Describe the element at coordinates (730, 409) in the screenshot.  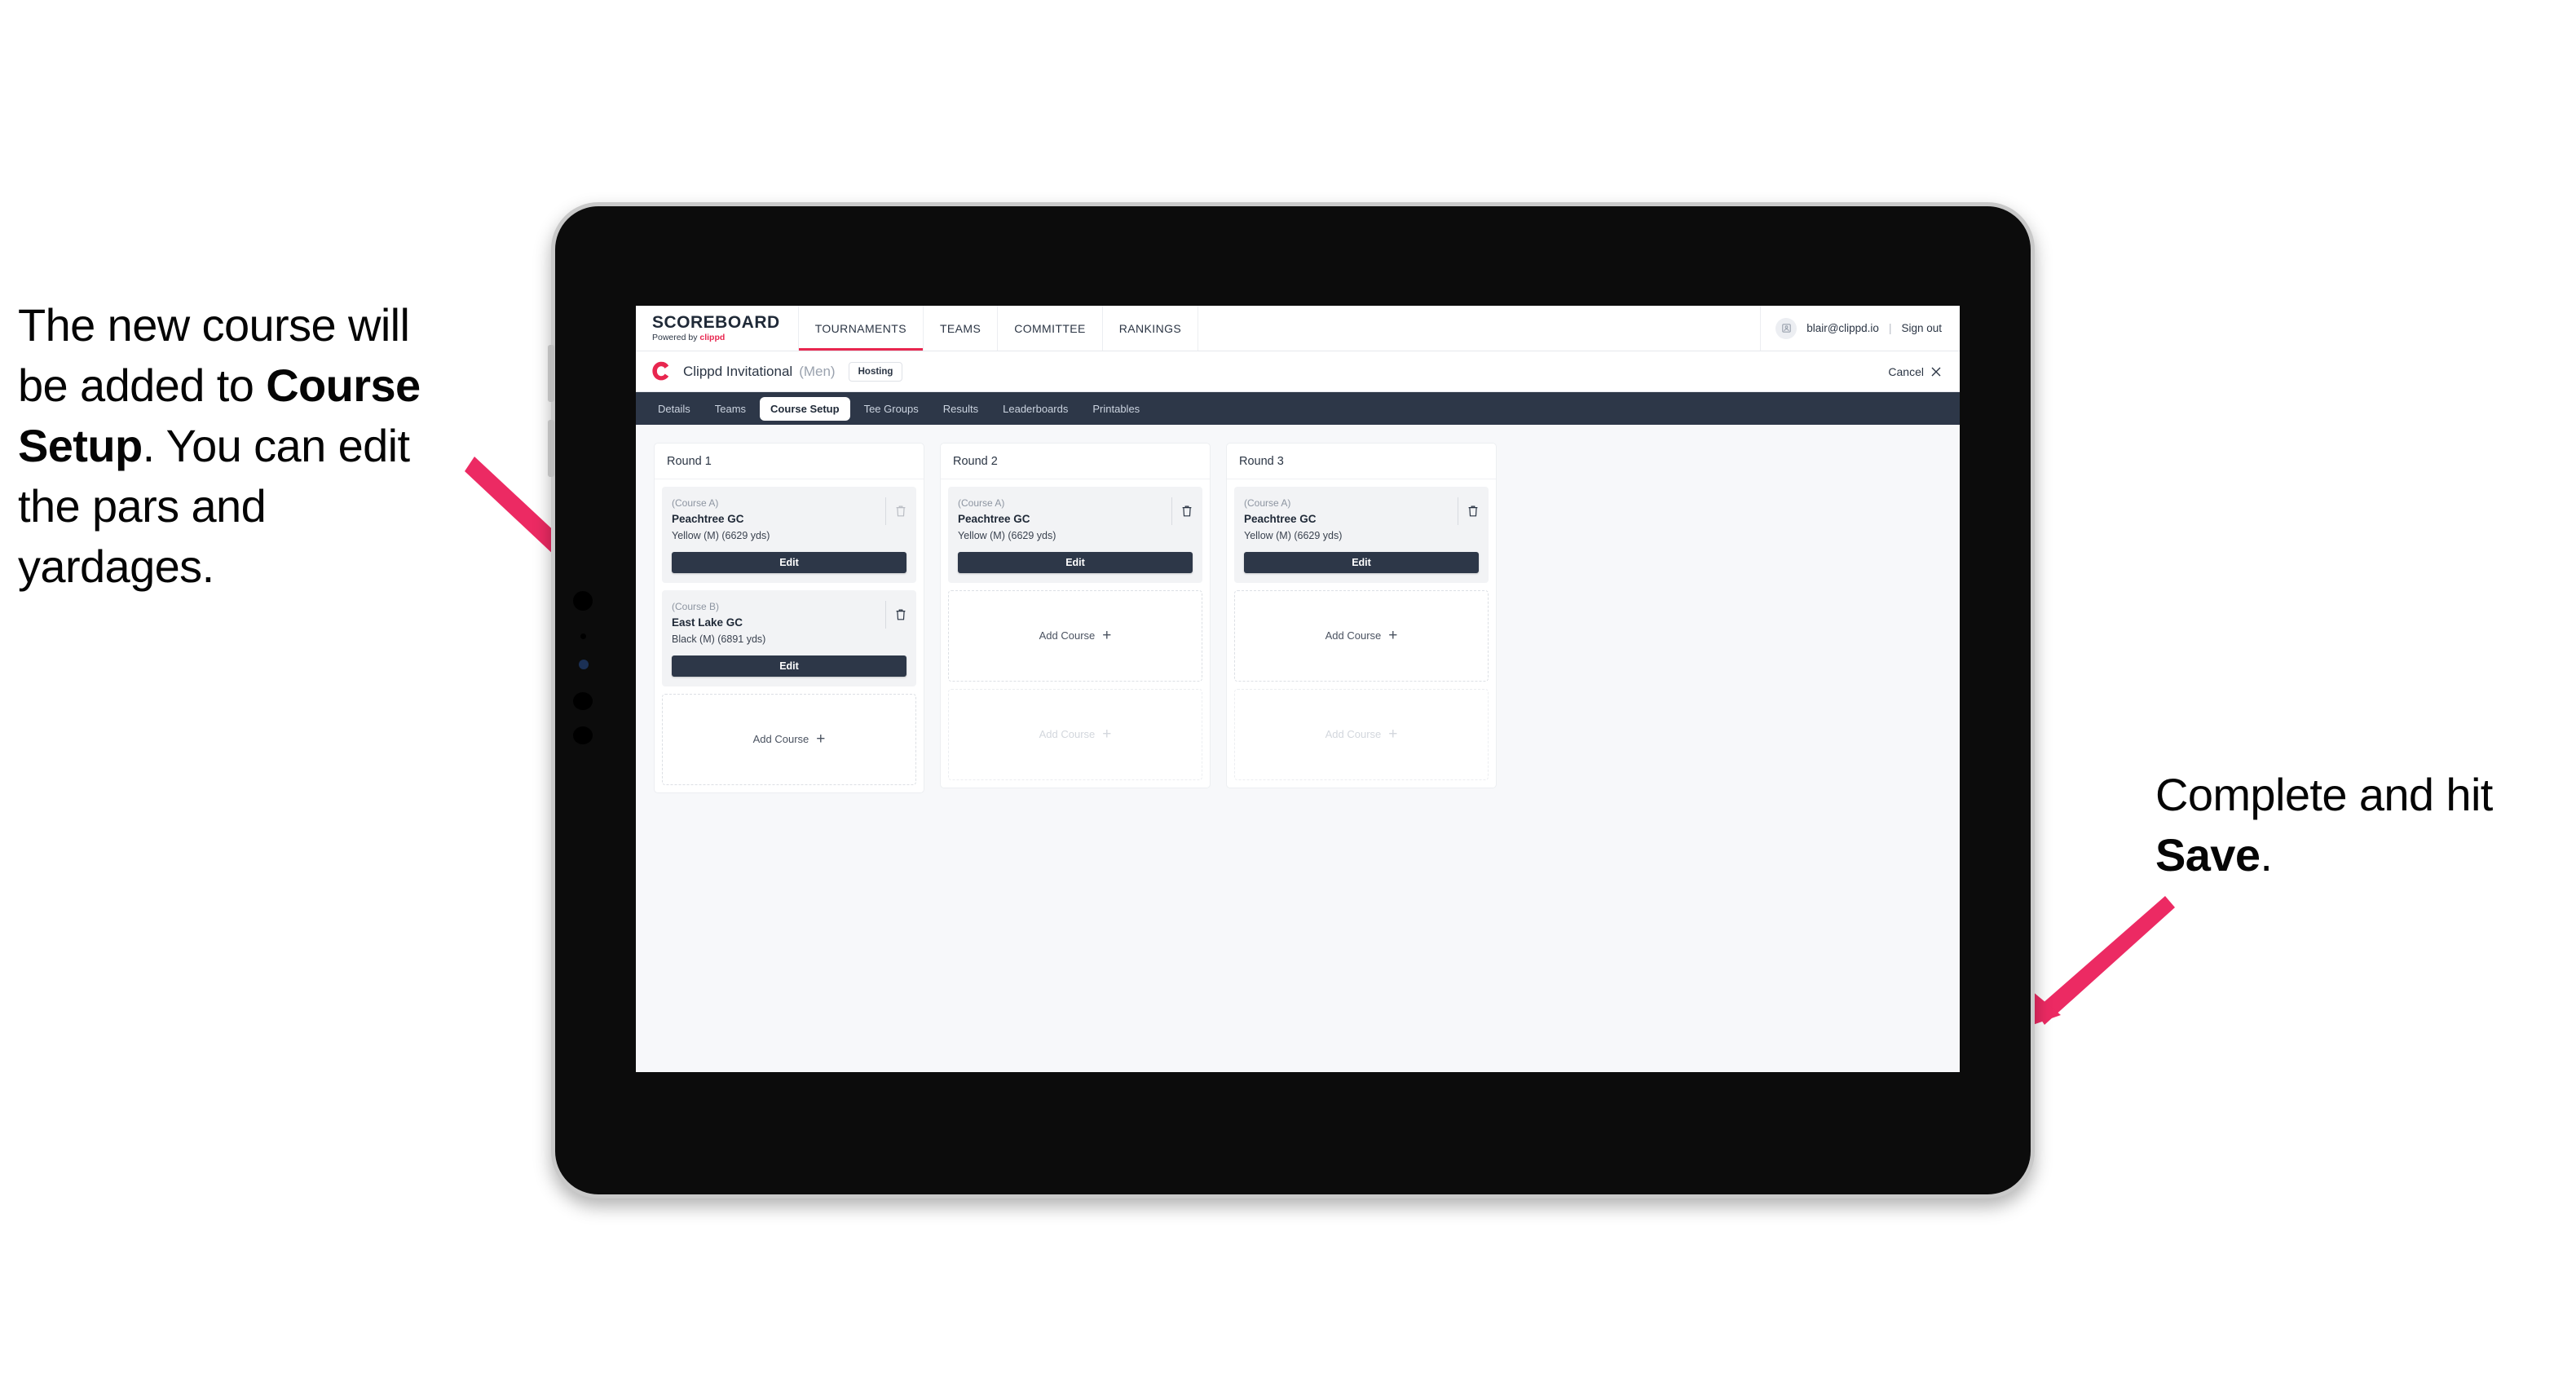
I see `tab-teams: Teams` at that location.